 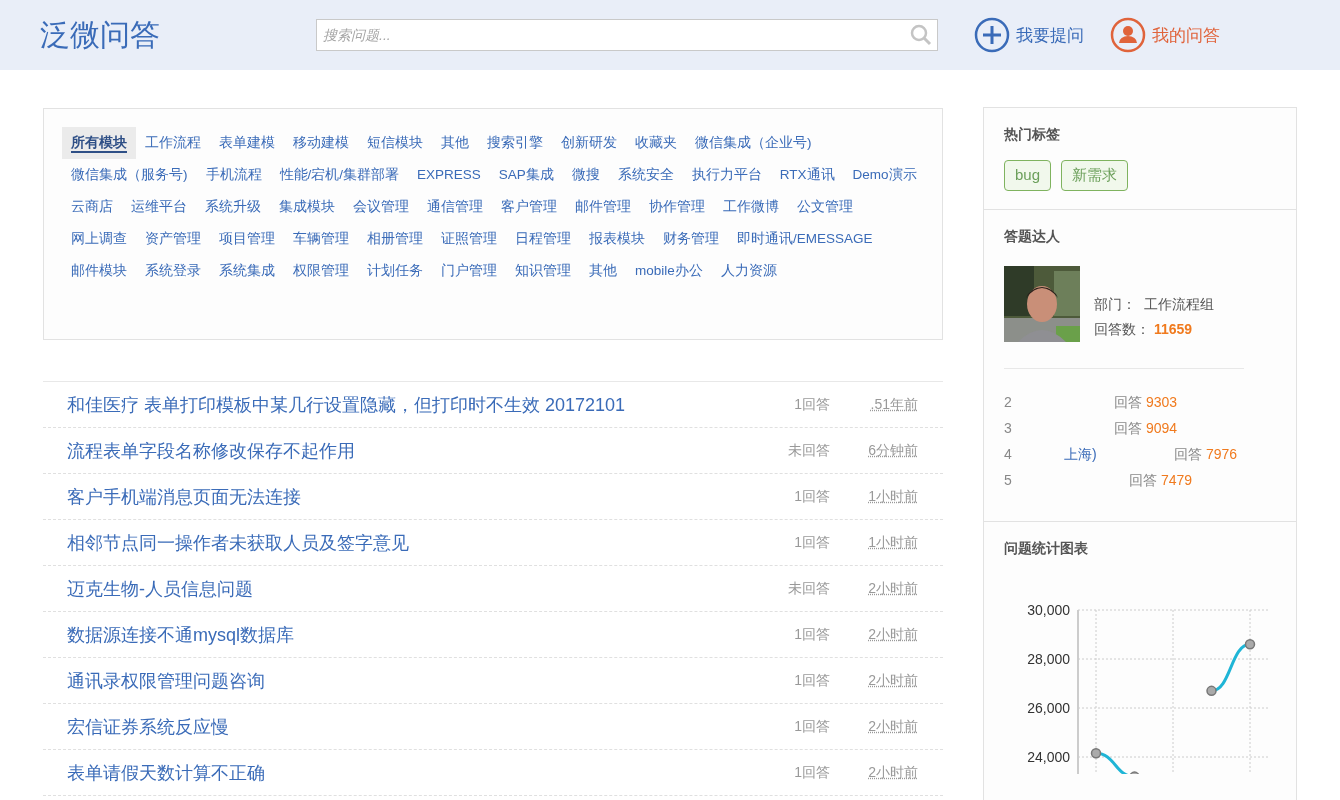 What do you see at coordinates (418, 634) in the screenshot?
I see `question-link: 数据源连接不通mysql数据库` at bounding box center [418, 634].